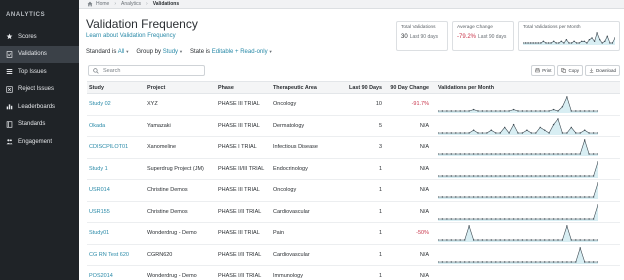 The height and width of the screenshot is (280, 624). What do you see at coordinates (107, 52) in the screenshot?
I see `standard-filter: Standard is All▼` at bounding box center [107, 52].